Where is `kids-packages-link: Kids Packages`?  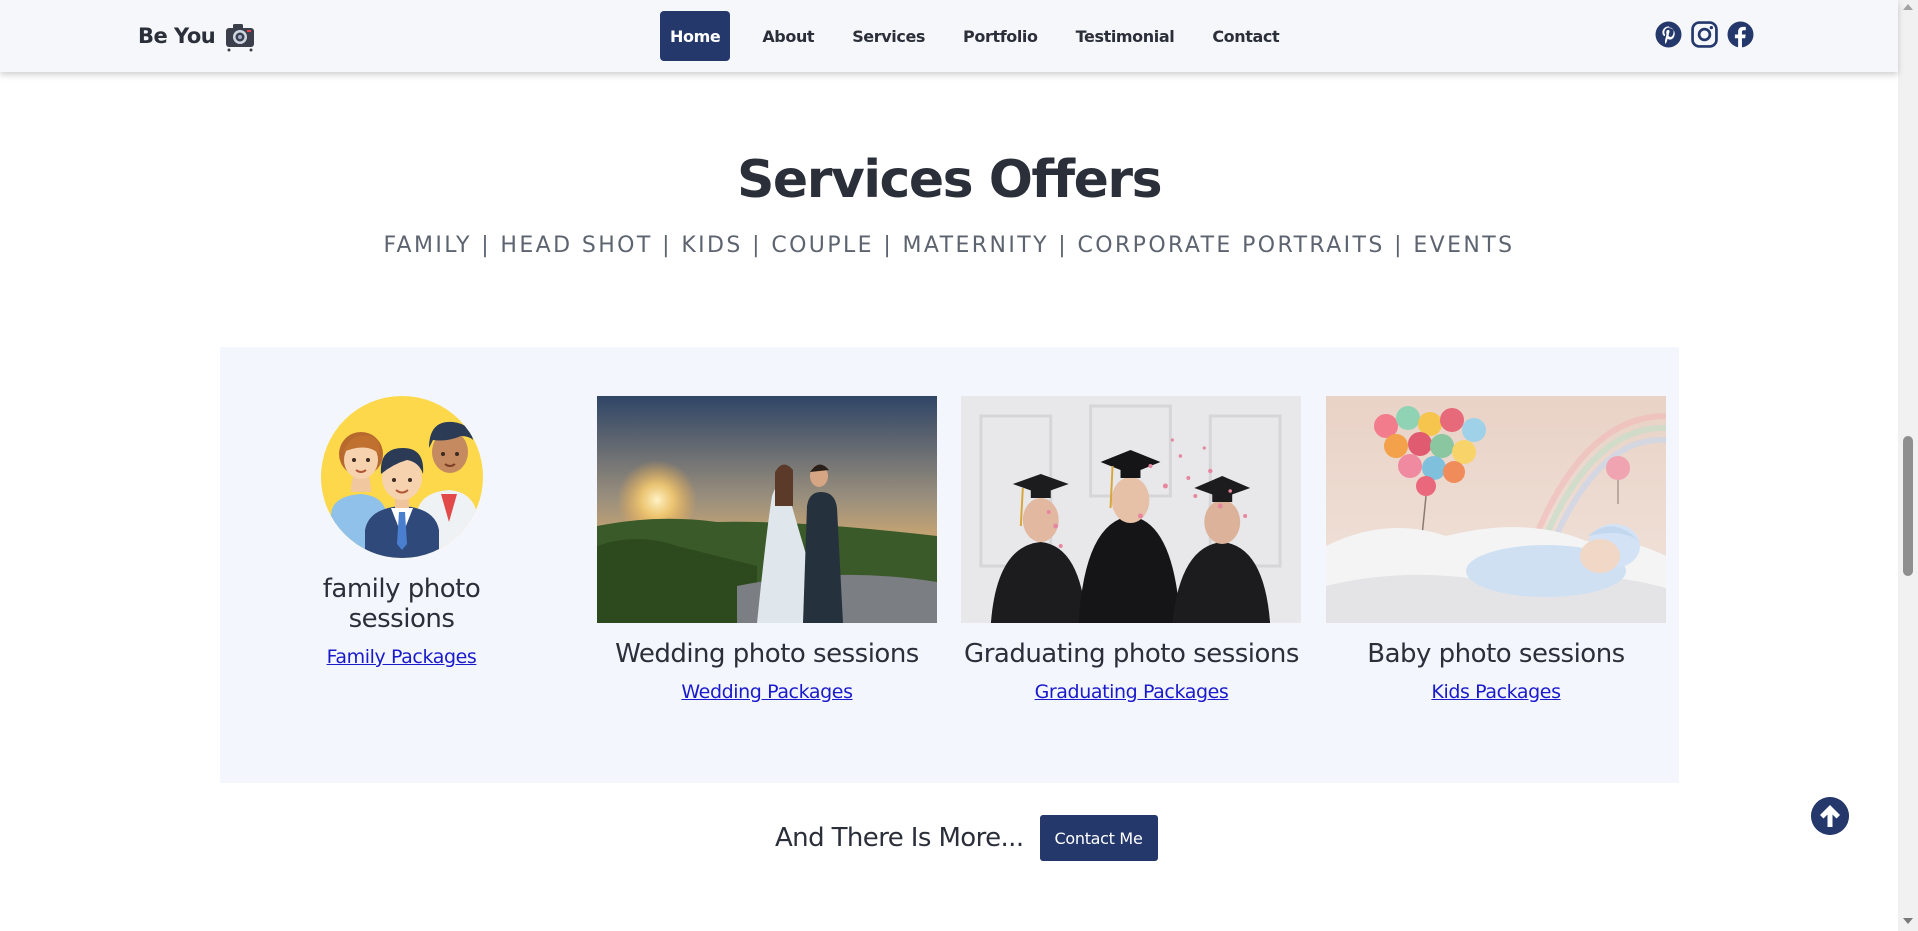
kids-packages-link: Kids Packages is located at coordinates (1496, 692).